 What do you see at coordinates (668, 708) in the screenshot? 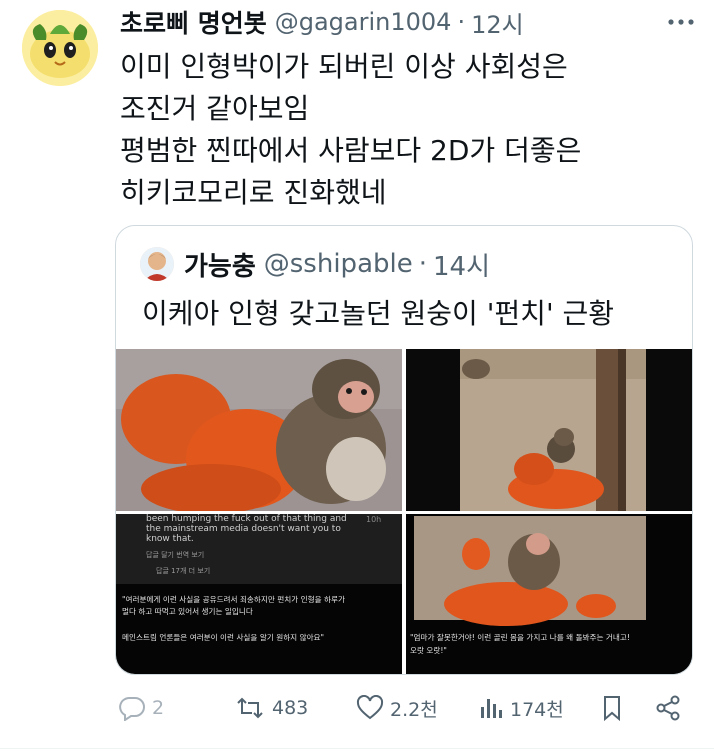
I see `share-icon` at bounding box center [668, 708].